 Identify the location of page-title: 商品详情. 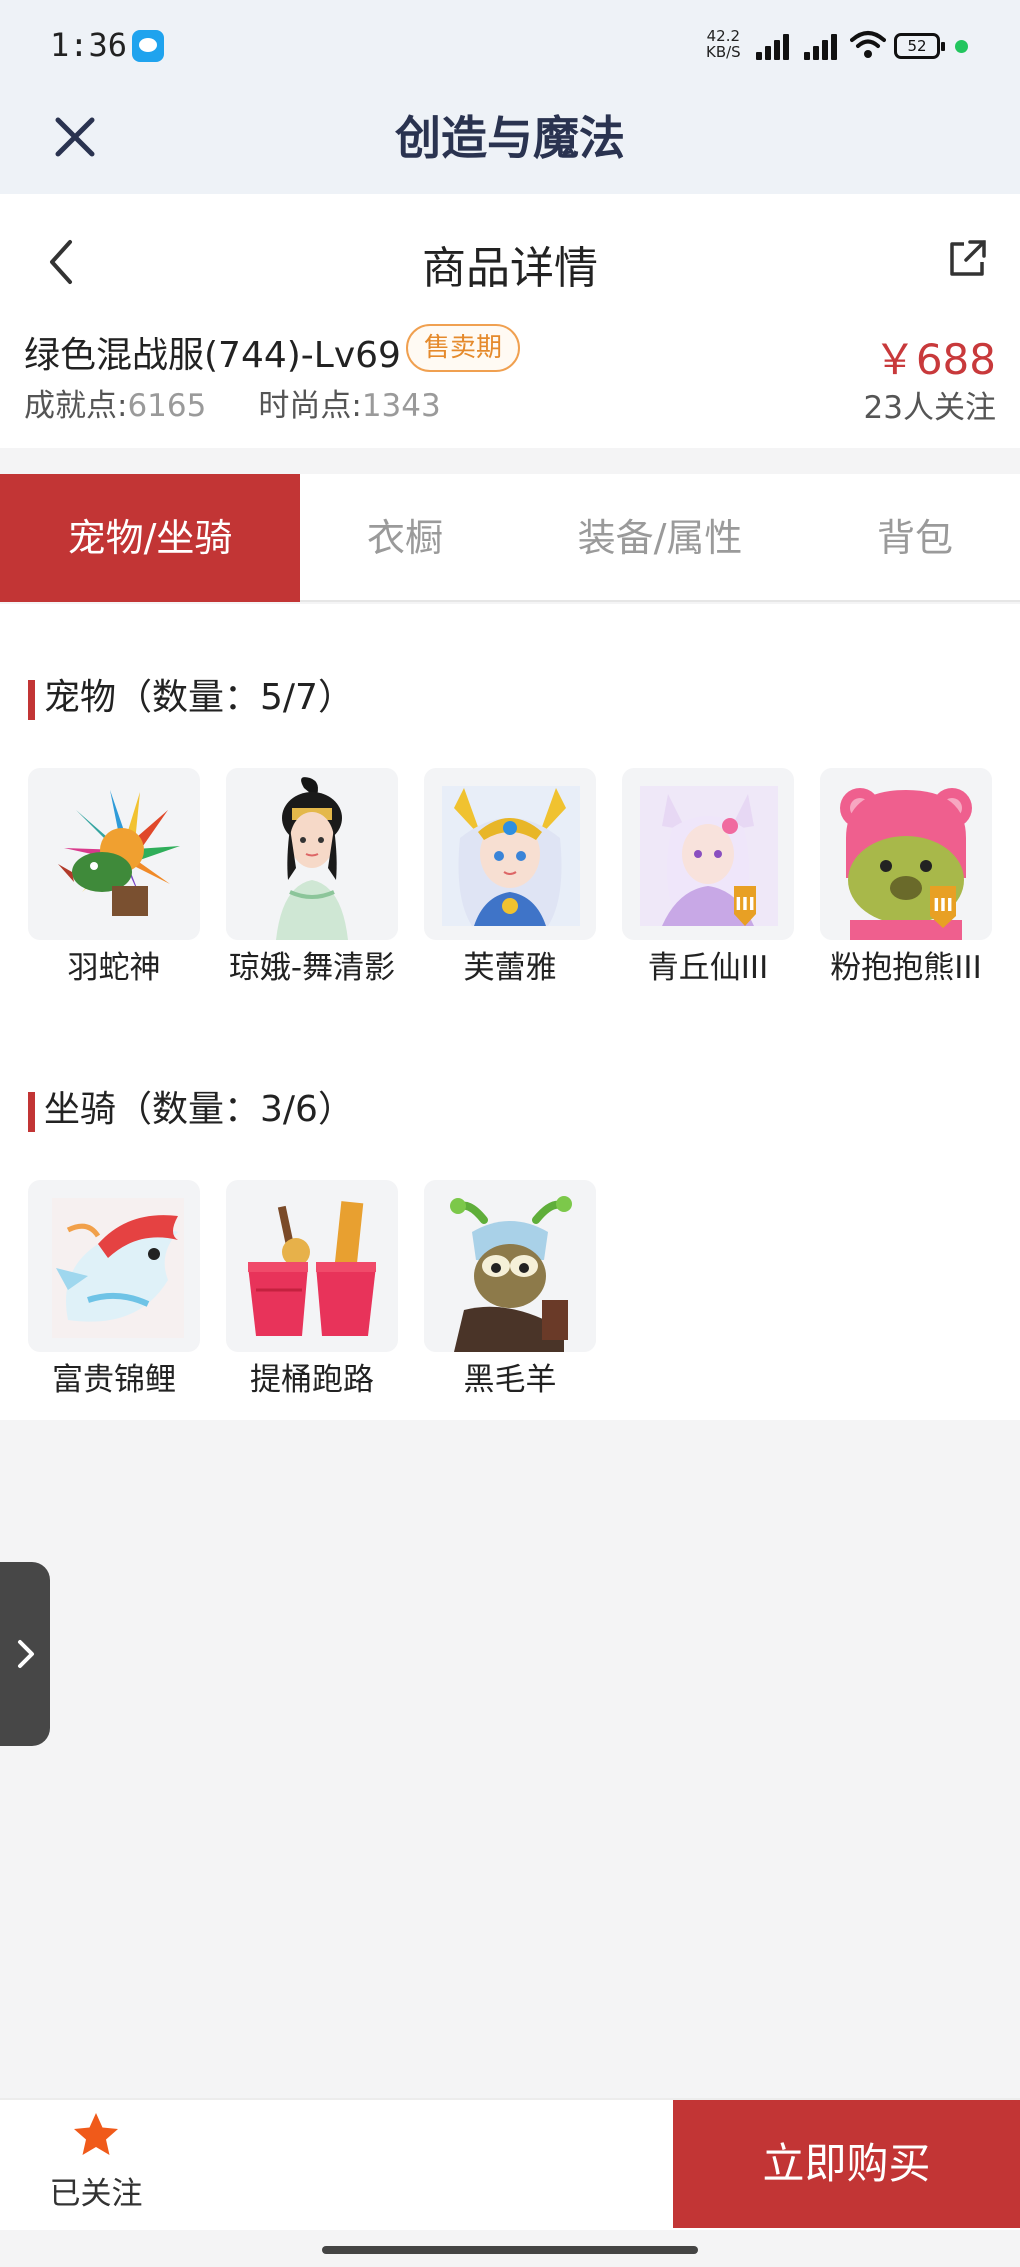
(510, 268).